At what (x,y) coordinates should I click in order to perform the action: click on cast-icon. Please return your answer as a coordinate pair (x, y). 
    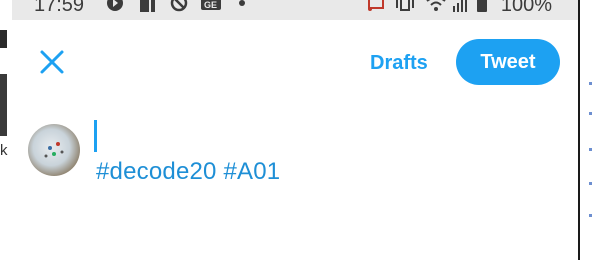
    Looking at the image, I should click on (376, 5).